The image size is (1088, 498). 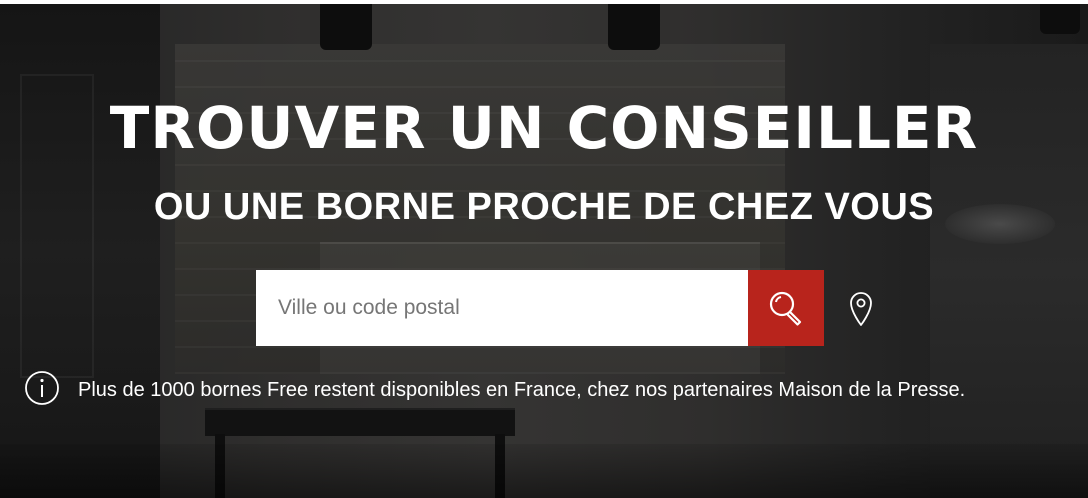 I want to click on page-subtitle: OU UNE BORNE PROCHE DE CHEZ VOUS, so click(x=544, y=207).